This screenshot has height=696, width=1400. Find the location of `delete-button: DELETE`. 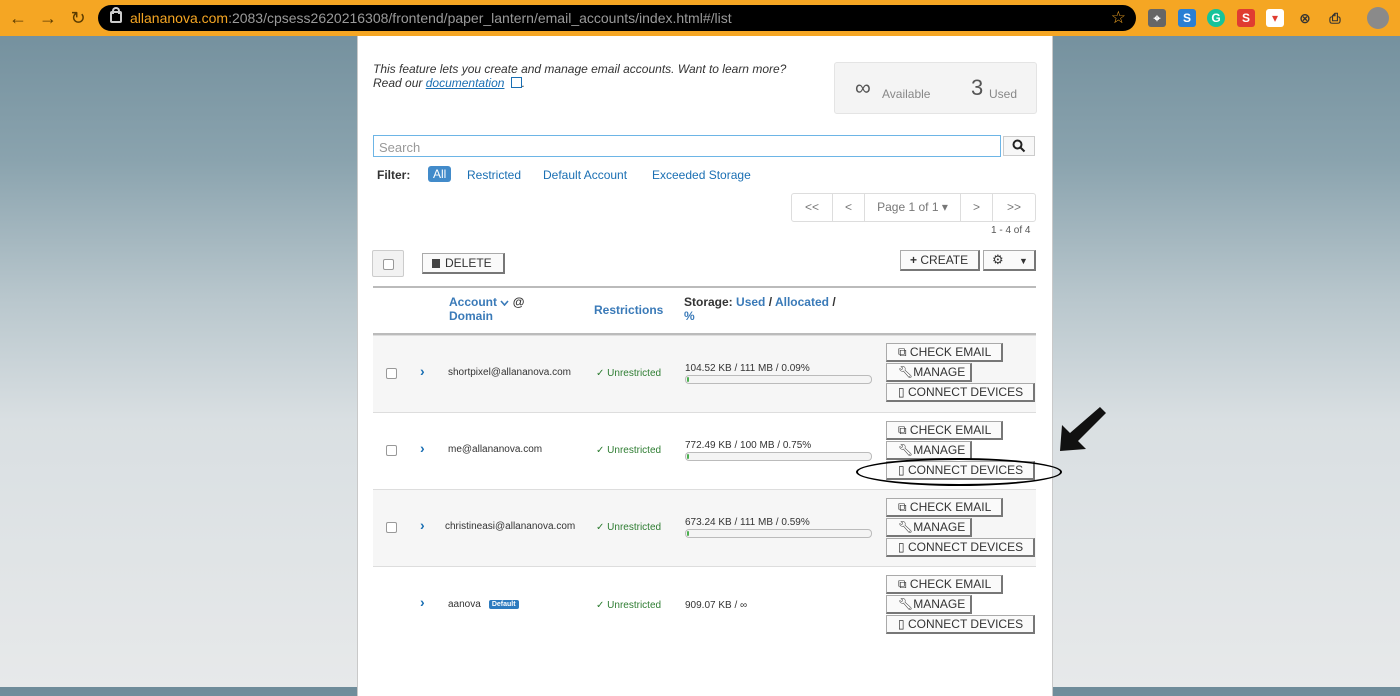

delete-button: DELETE is located at coordinates (463, 263).